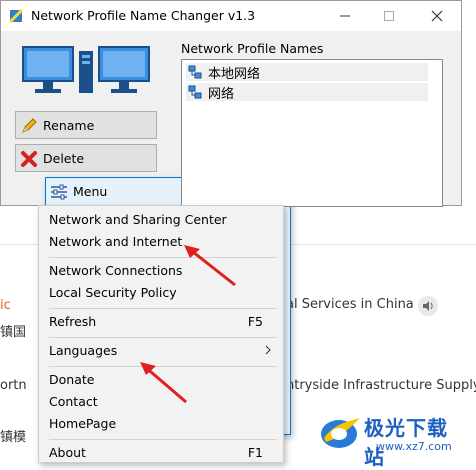  Describe the element at coordinates (307, 92) in the screenshot. I see `list-item: 网络` at that location.